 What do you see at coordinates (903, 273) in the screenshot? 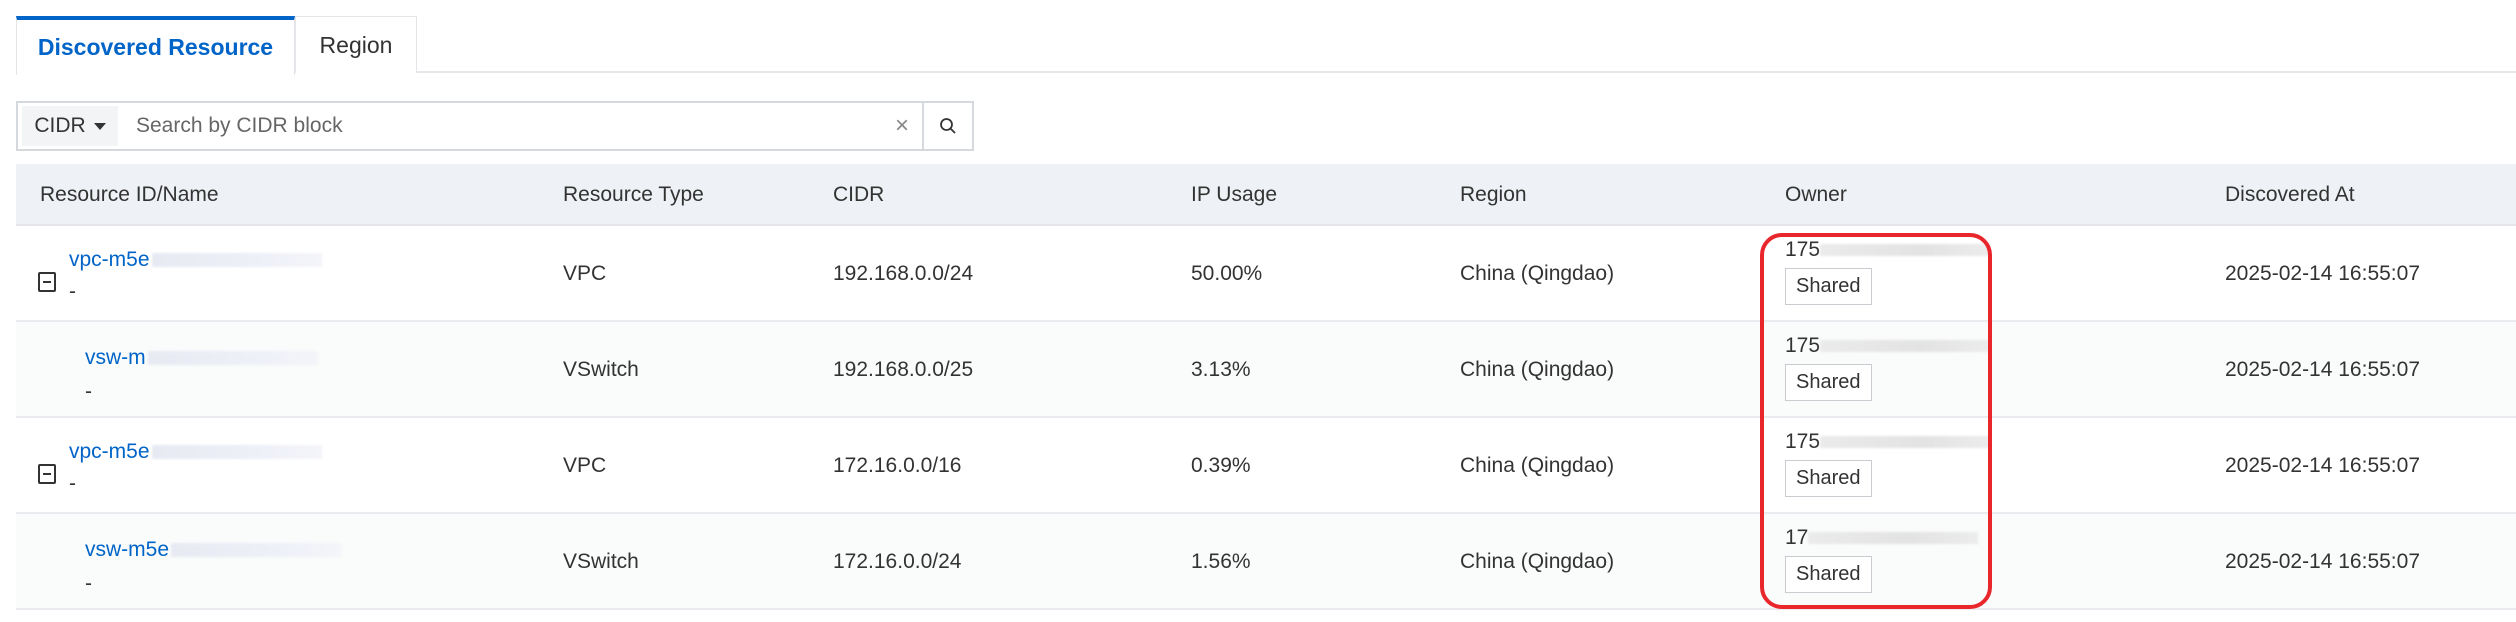
I see `cidr: 192.168.0.0/24` at bounding box center [903, 273].